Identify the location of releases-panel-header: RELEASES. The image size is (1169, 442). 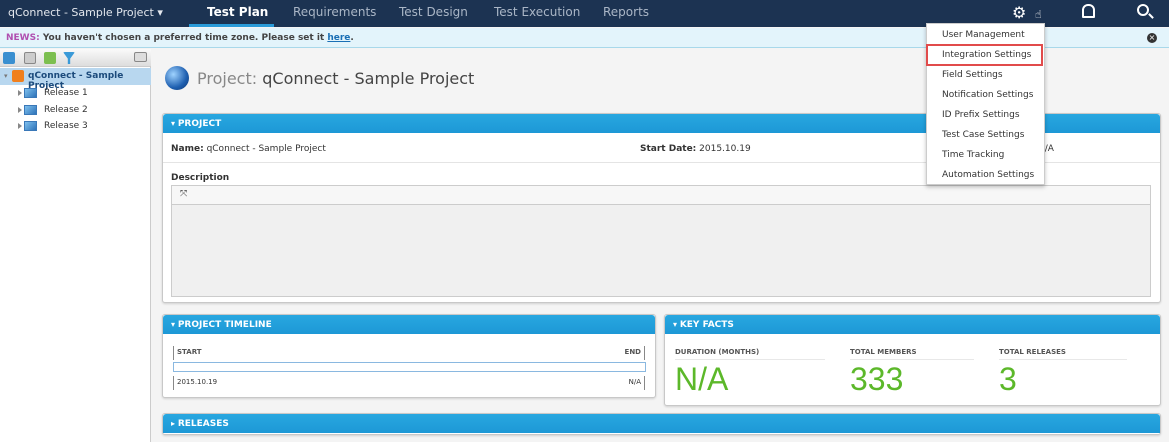
(661, 423).